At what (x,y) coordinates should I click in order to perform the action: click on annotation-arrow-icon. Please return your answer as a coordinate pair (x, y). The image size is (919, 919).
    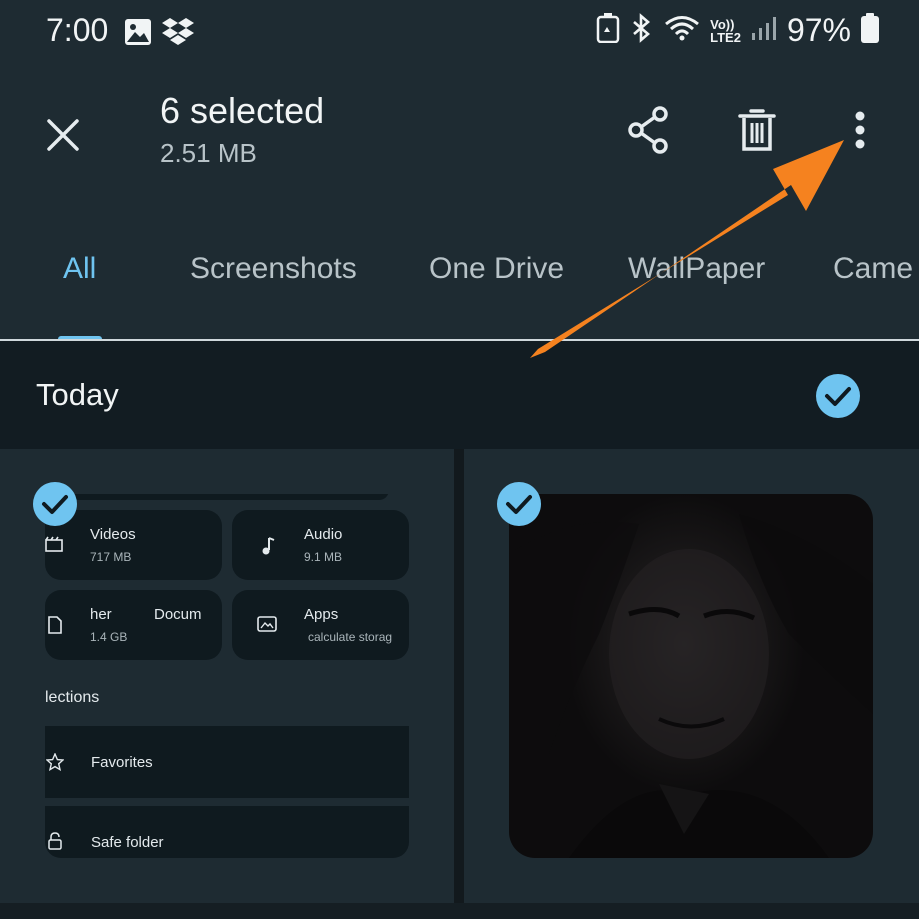
    Looking at the image, I should click on (687, 249).